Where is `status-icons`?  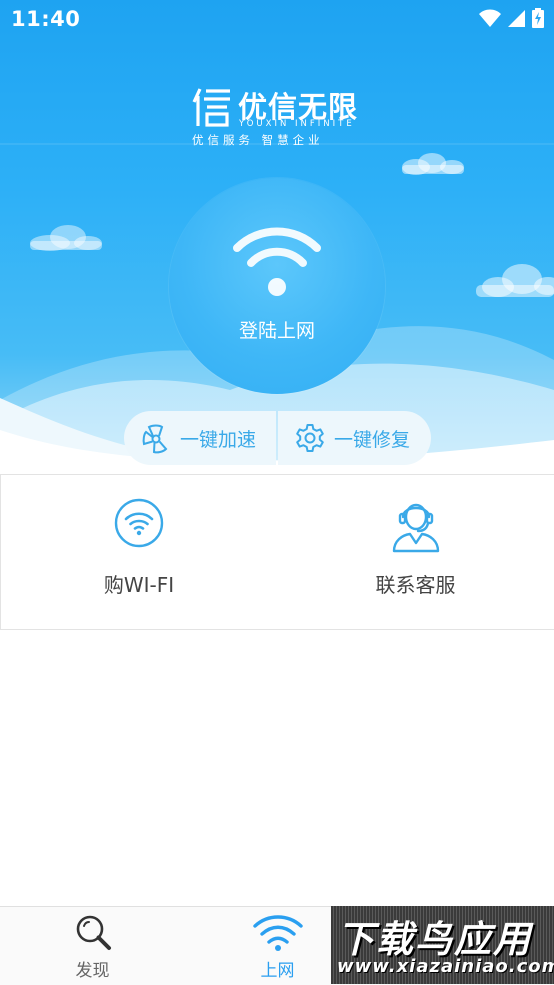
status-icons is located at coordinates (511, 18).